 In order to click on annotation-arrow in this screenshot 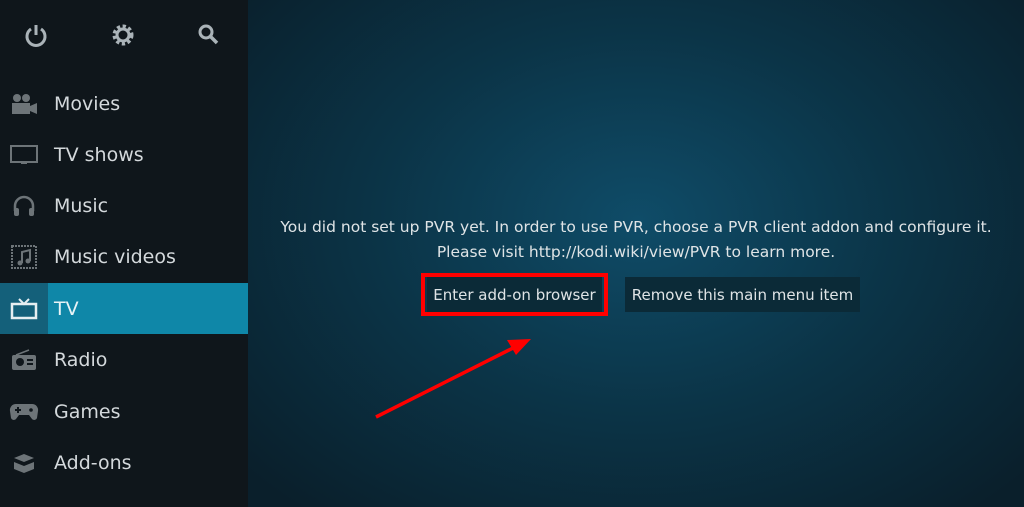, I will do `click(453, 379)`.